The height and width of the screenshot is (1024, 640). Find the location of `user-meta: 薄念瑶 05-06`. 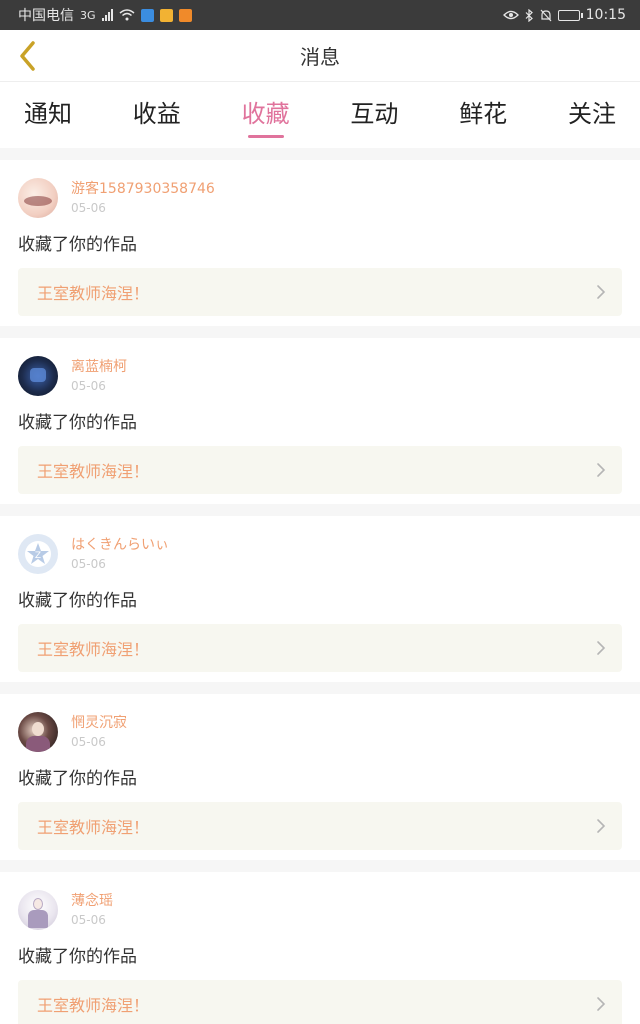

user-meta: 薄念瑶 05-06 is located at coordinates (92, 910).